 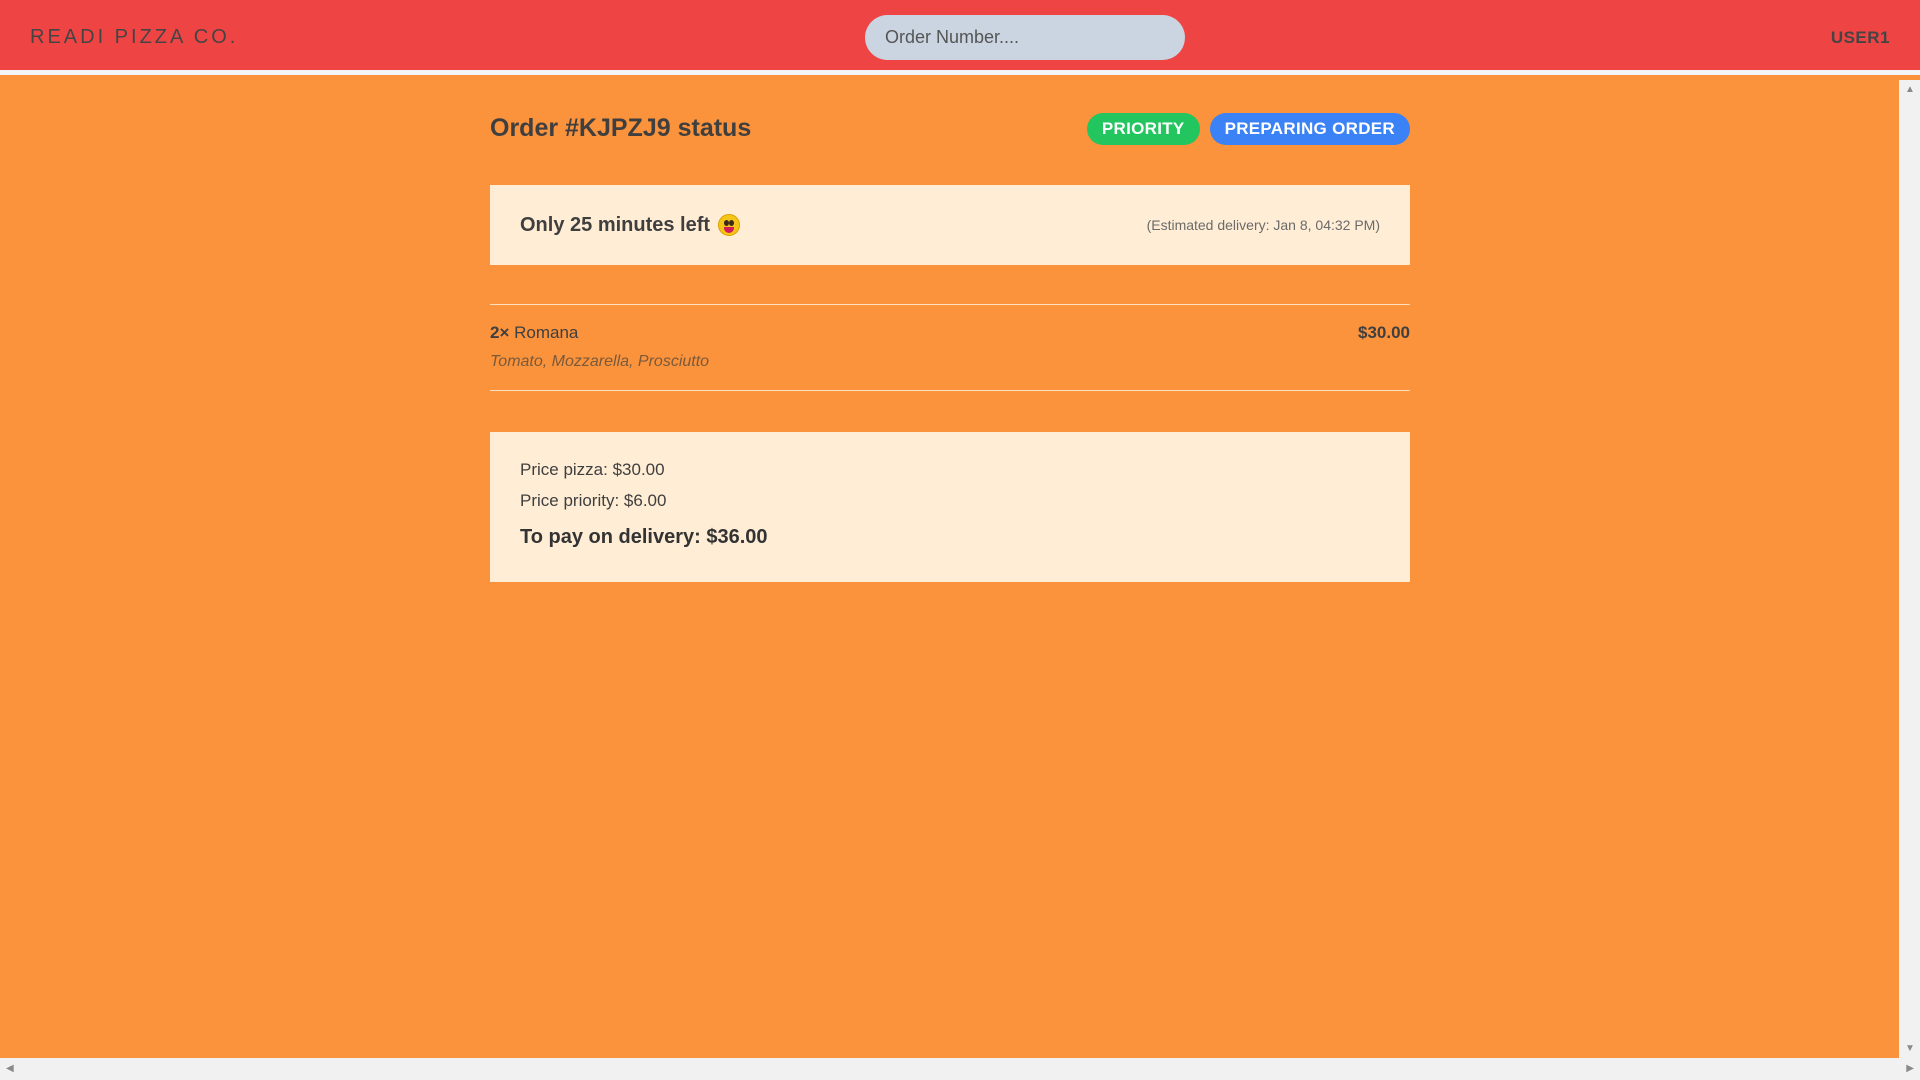 I want to click on price-priority: Price priority: $6.00, so click(x=593, y=500).